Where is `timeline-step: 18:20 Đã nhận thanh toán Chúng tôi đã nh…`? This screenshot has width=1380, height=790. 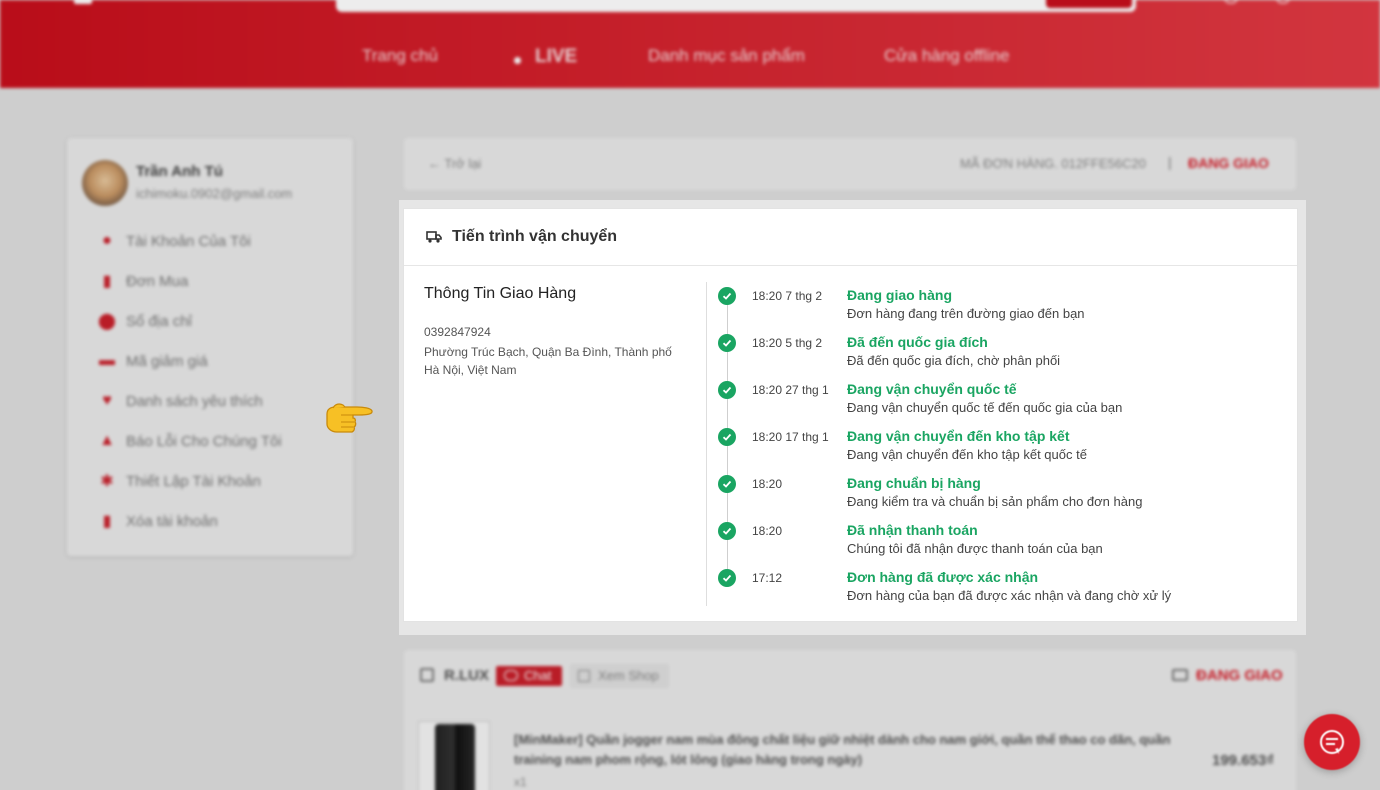 timeline-step: 18:20 Đã nhận thanh toán Chúng tôi đã nh… is located at coordinates (998, 544).